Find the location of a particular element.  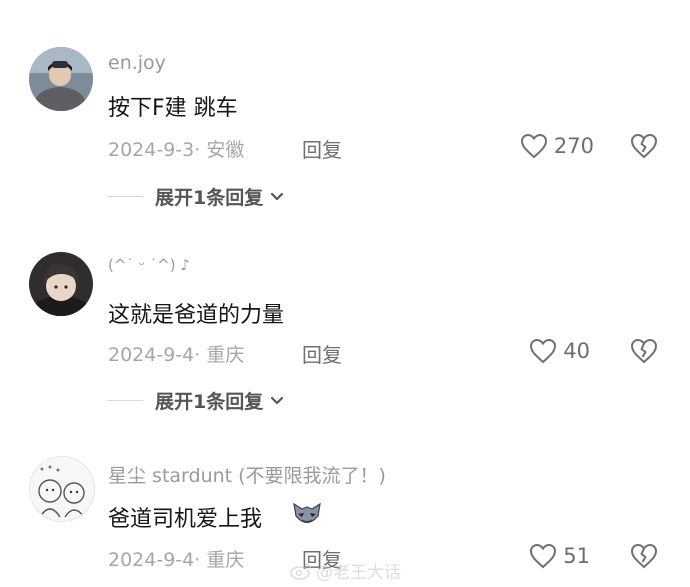

watermark-text: @老王大话 is located at coordinates (358, 573).